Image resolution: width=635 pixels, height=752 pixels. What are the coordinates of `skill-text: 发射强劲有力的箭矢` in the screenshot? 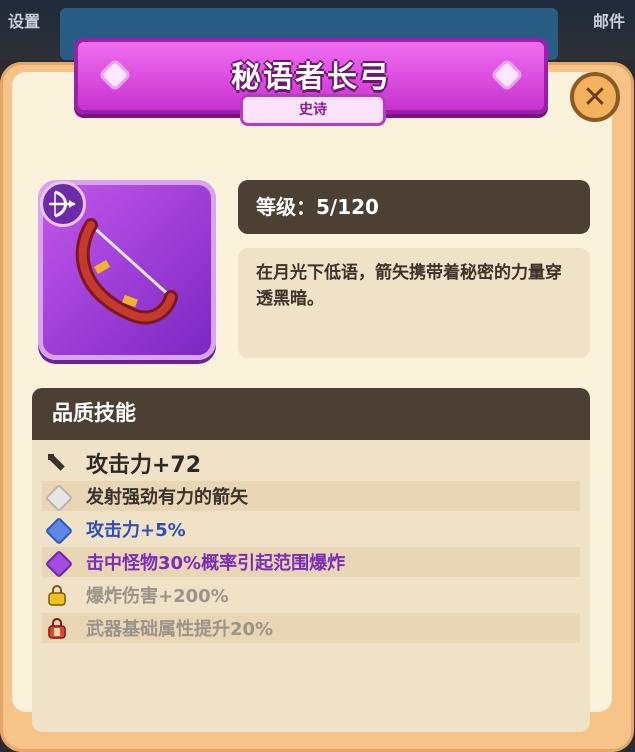 It's located at (167, 497).